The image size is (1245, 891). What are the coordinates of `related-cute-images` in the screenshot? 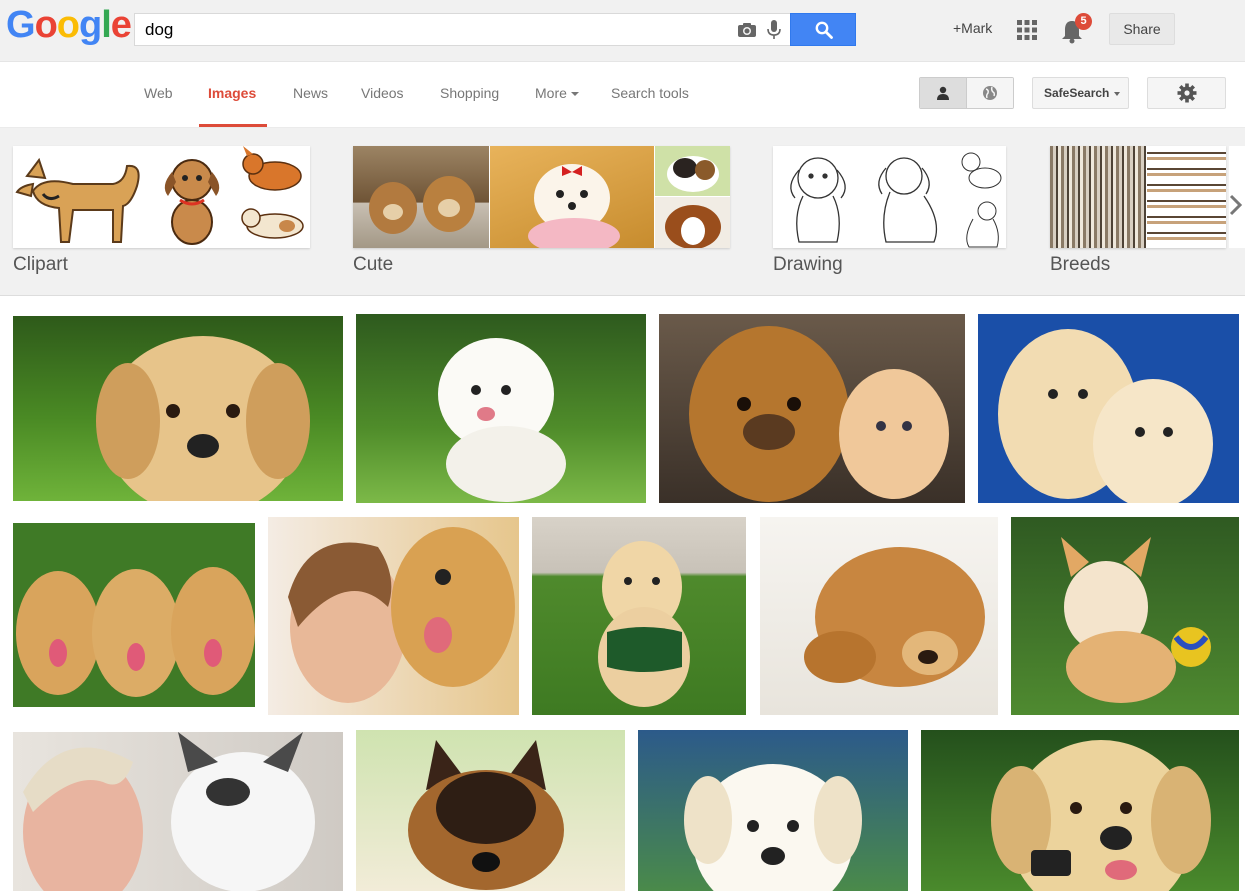 It's located at (541, 197).